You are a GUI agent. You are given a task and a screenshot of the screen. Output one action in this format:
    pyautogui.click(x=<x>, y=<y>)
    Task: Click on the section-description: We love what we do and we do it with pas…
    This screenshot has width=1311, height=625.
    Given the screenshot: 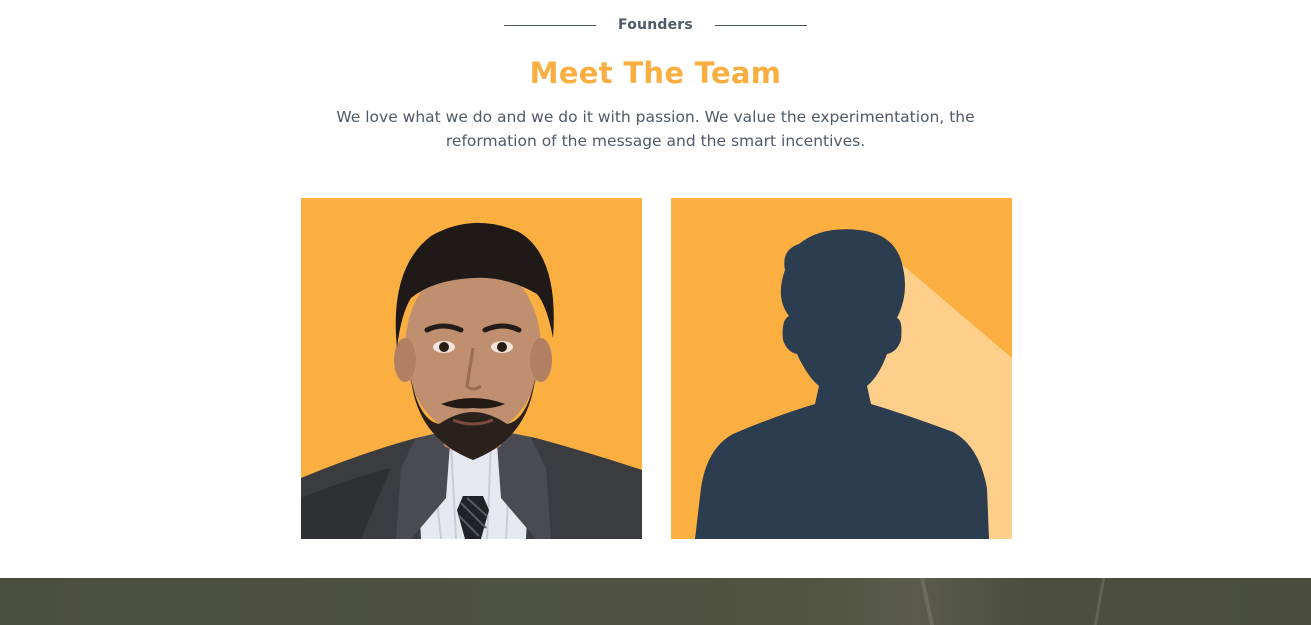 What is the action you would take?
    pyautogui.click(x=655, y=129)
    